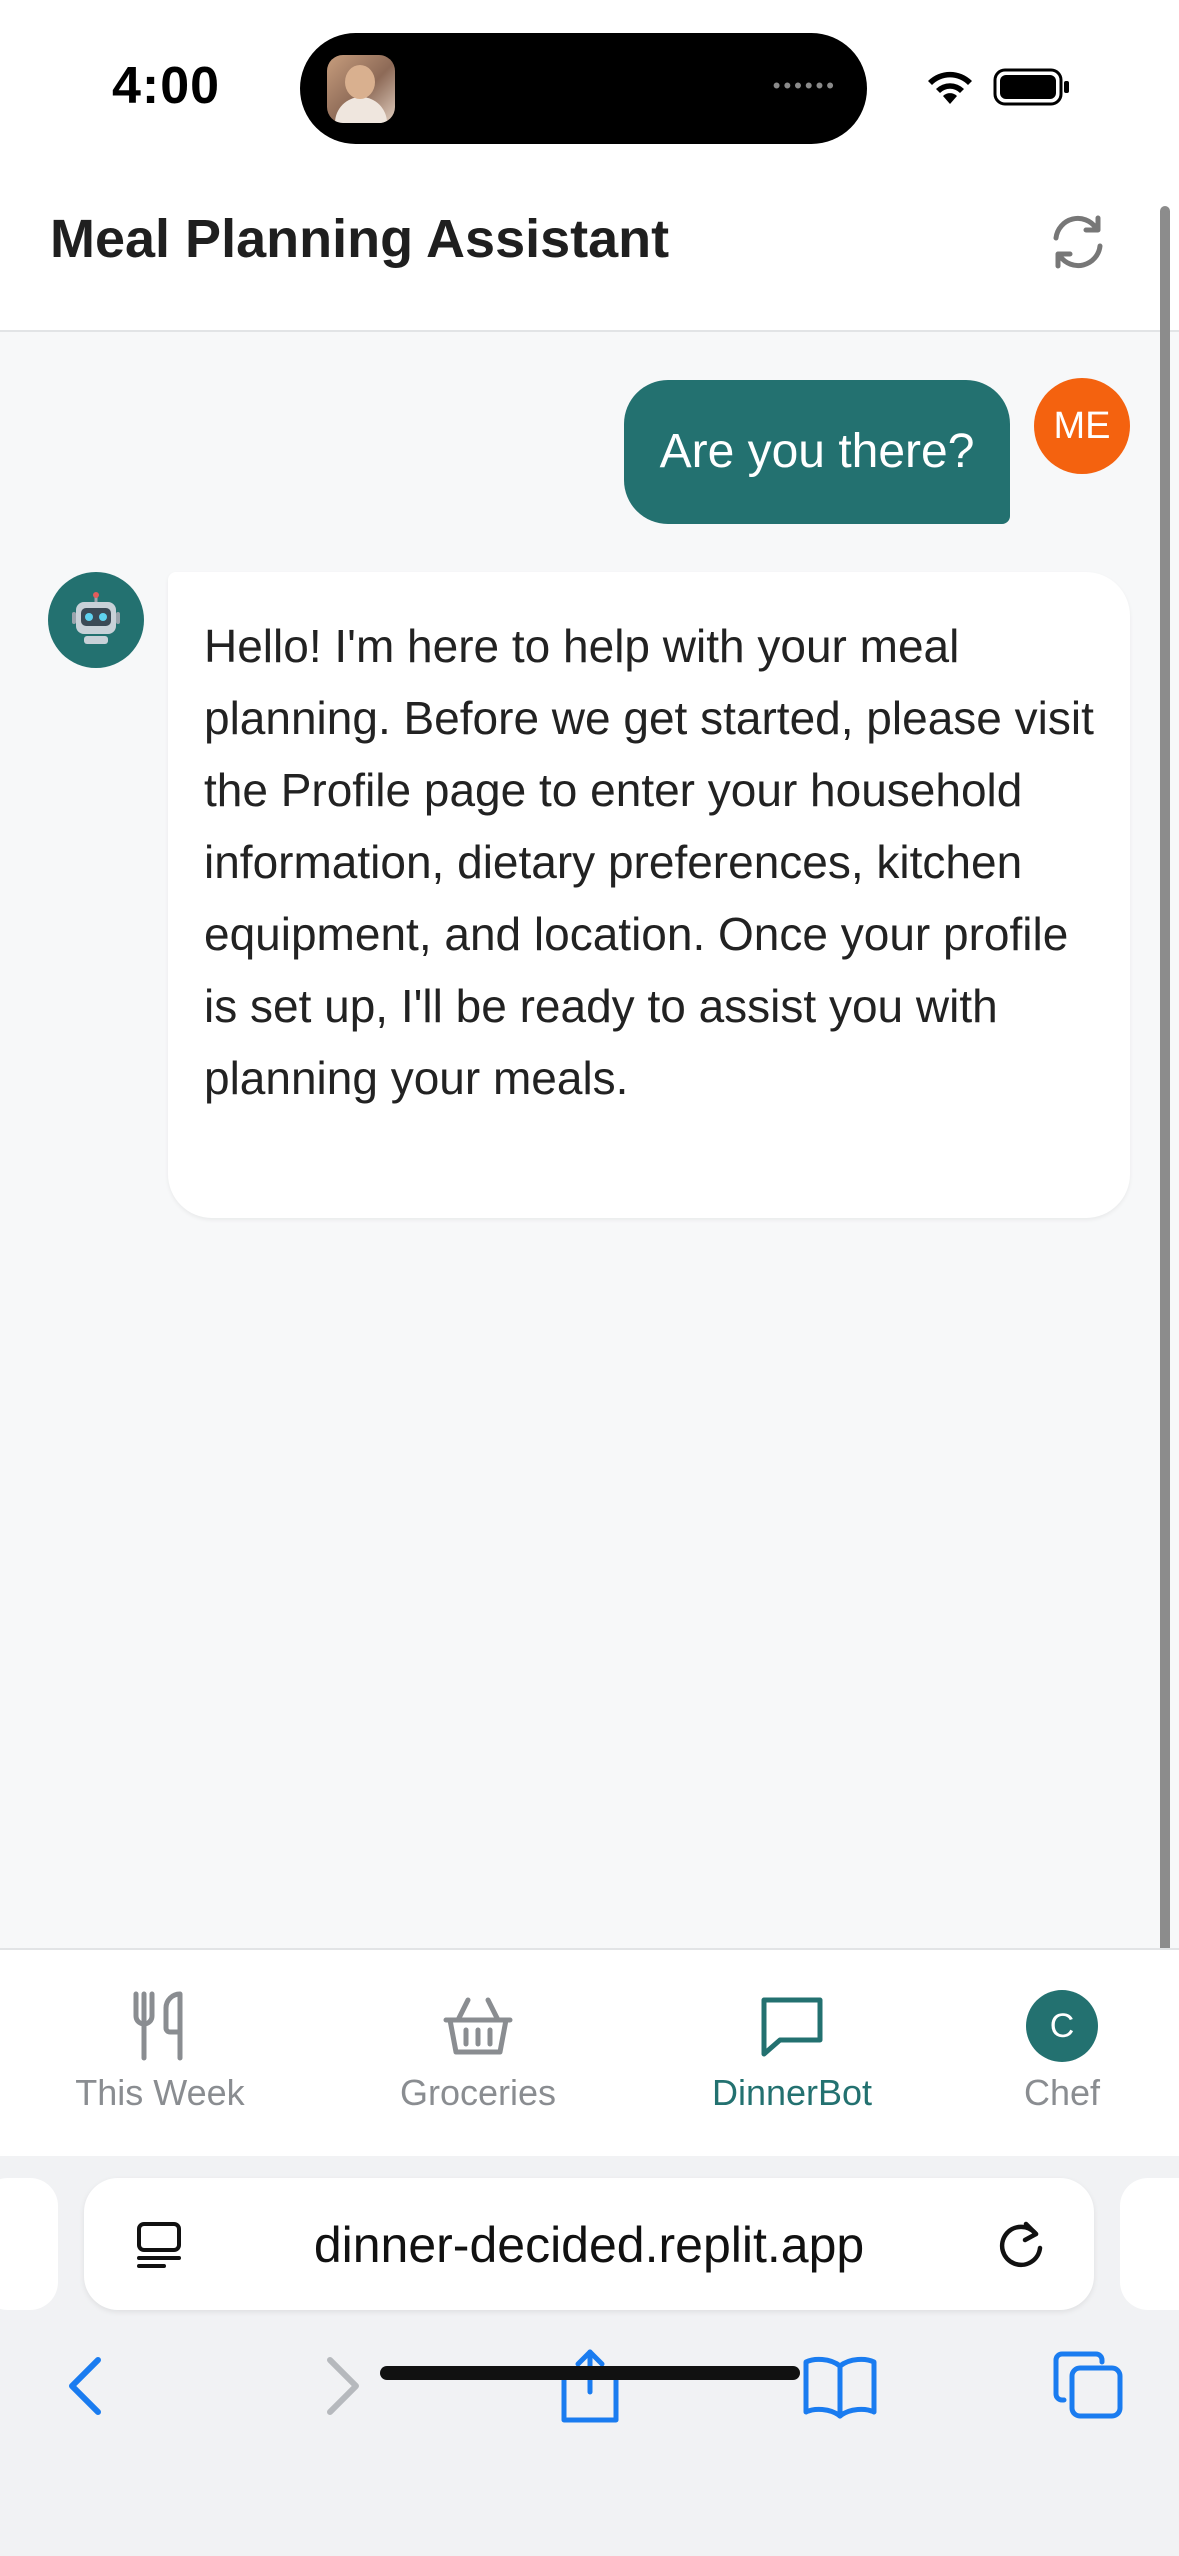  Describe the element at coordinates (583, 88) in the screenshot. I see `dynamic-island: ••••••` at that location.